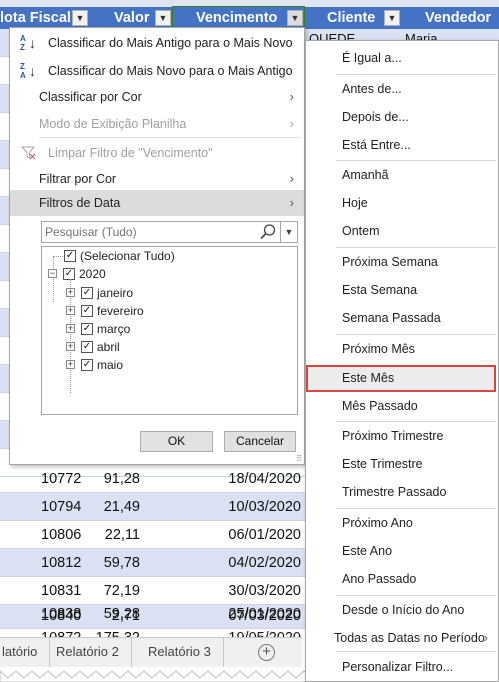 Image resolution: width=499 pixels, height=682 pixels. What do you see at coordinates (355, 203) in the screenshot?
I see `menu-item-label: Hoje` at bounding box center [355, 203].